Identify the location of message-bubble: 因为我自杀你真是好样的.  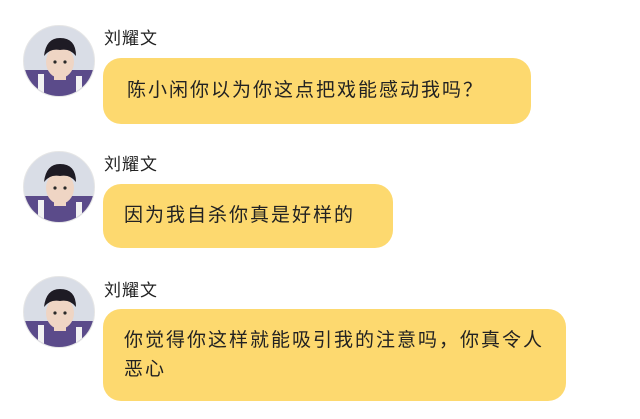
(248, 216).